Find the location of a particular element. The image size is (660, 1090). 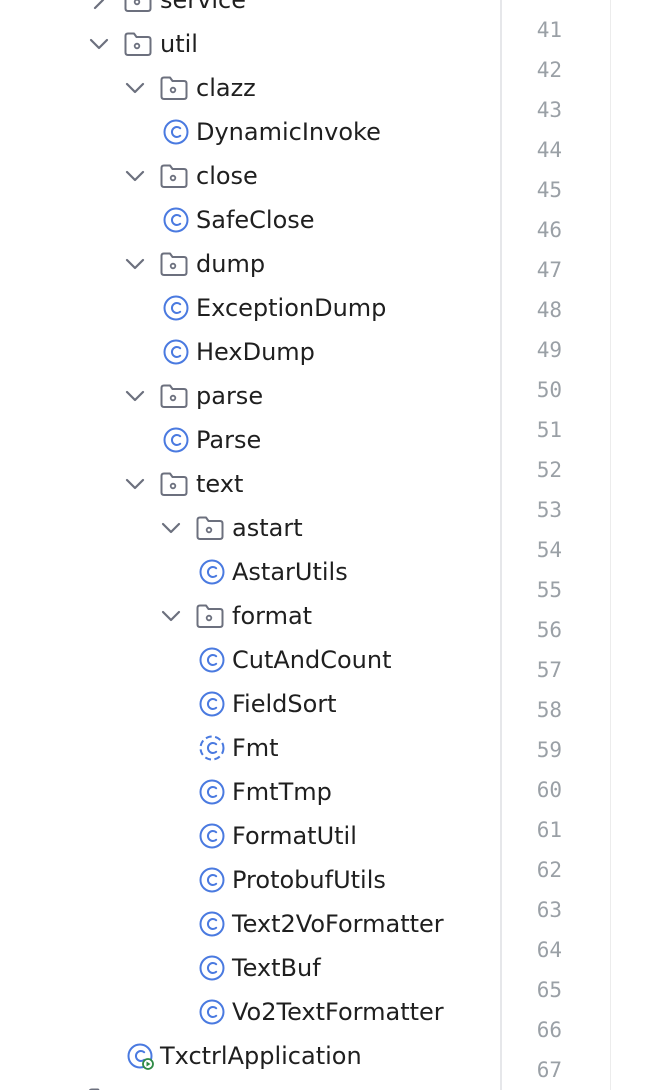

tree-item-fmt: Fmt is located at coordinates (250, 748).